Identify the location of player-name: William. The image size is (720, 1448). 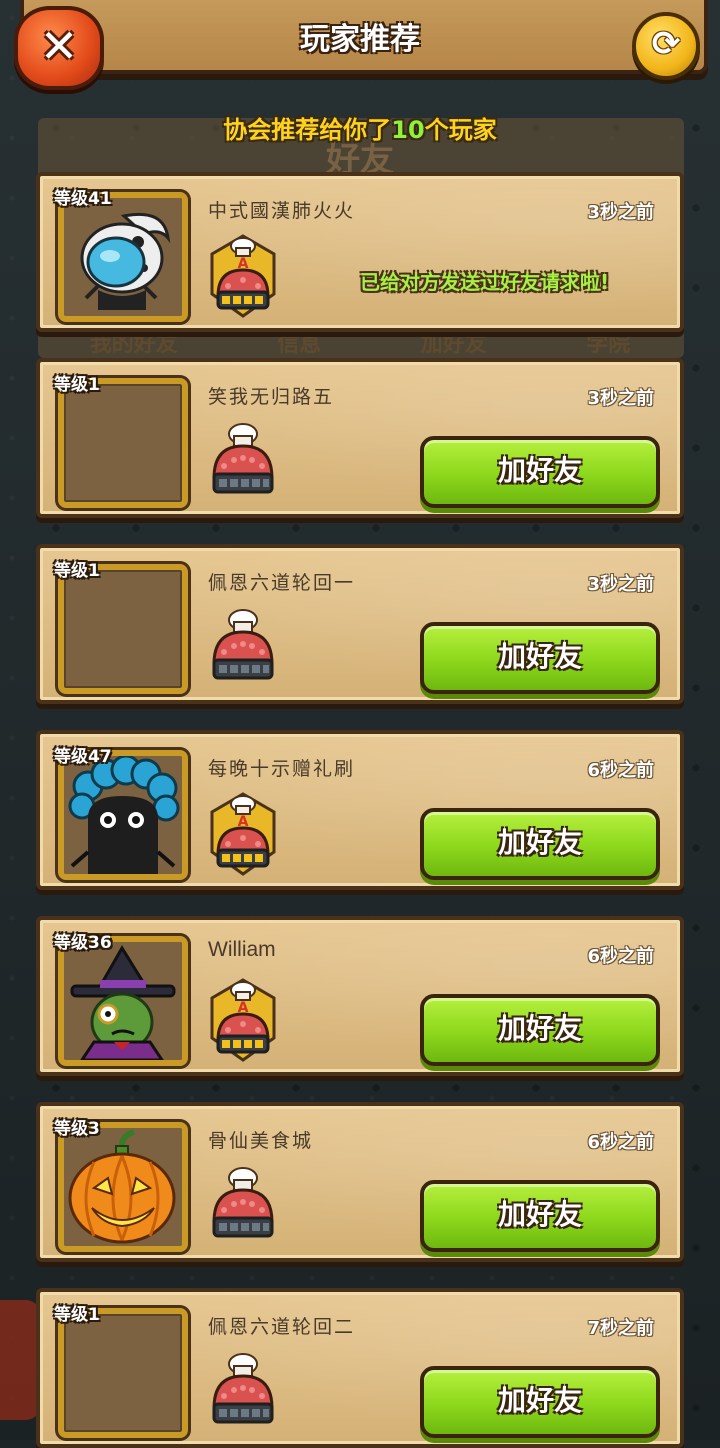
(242, 949).